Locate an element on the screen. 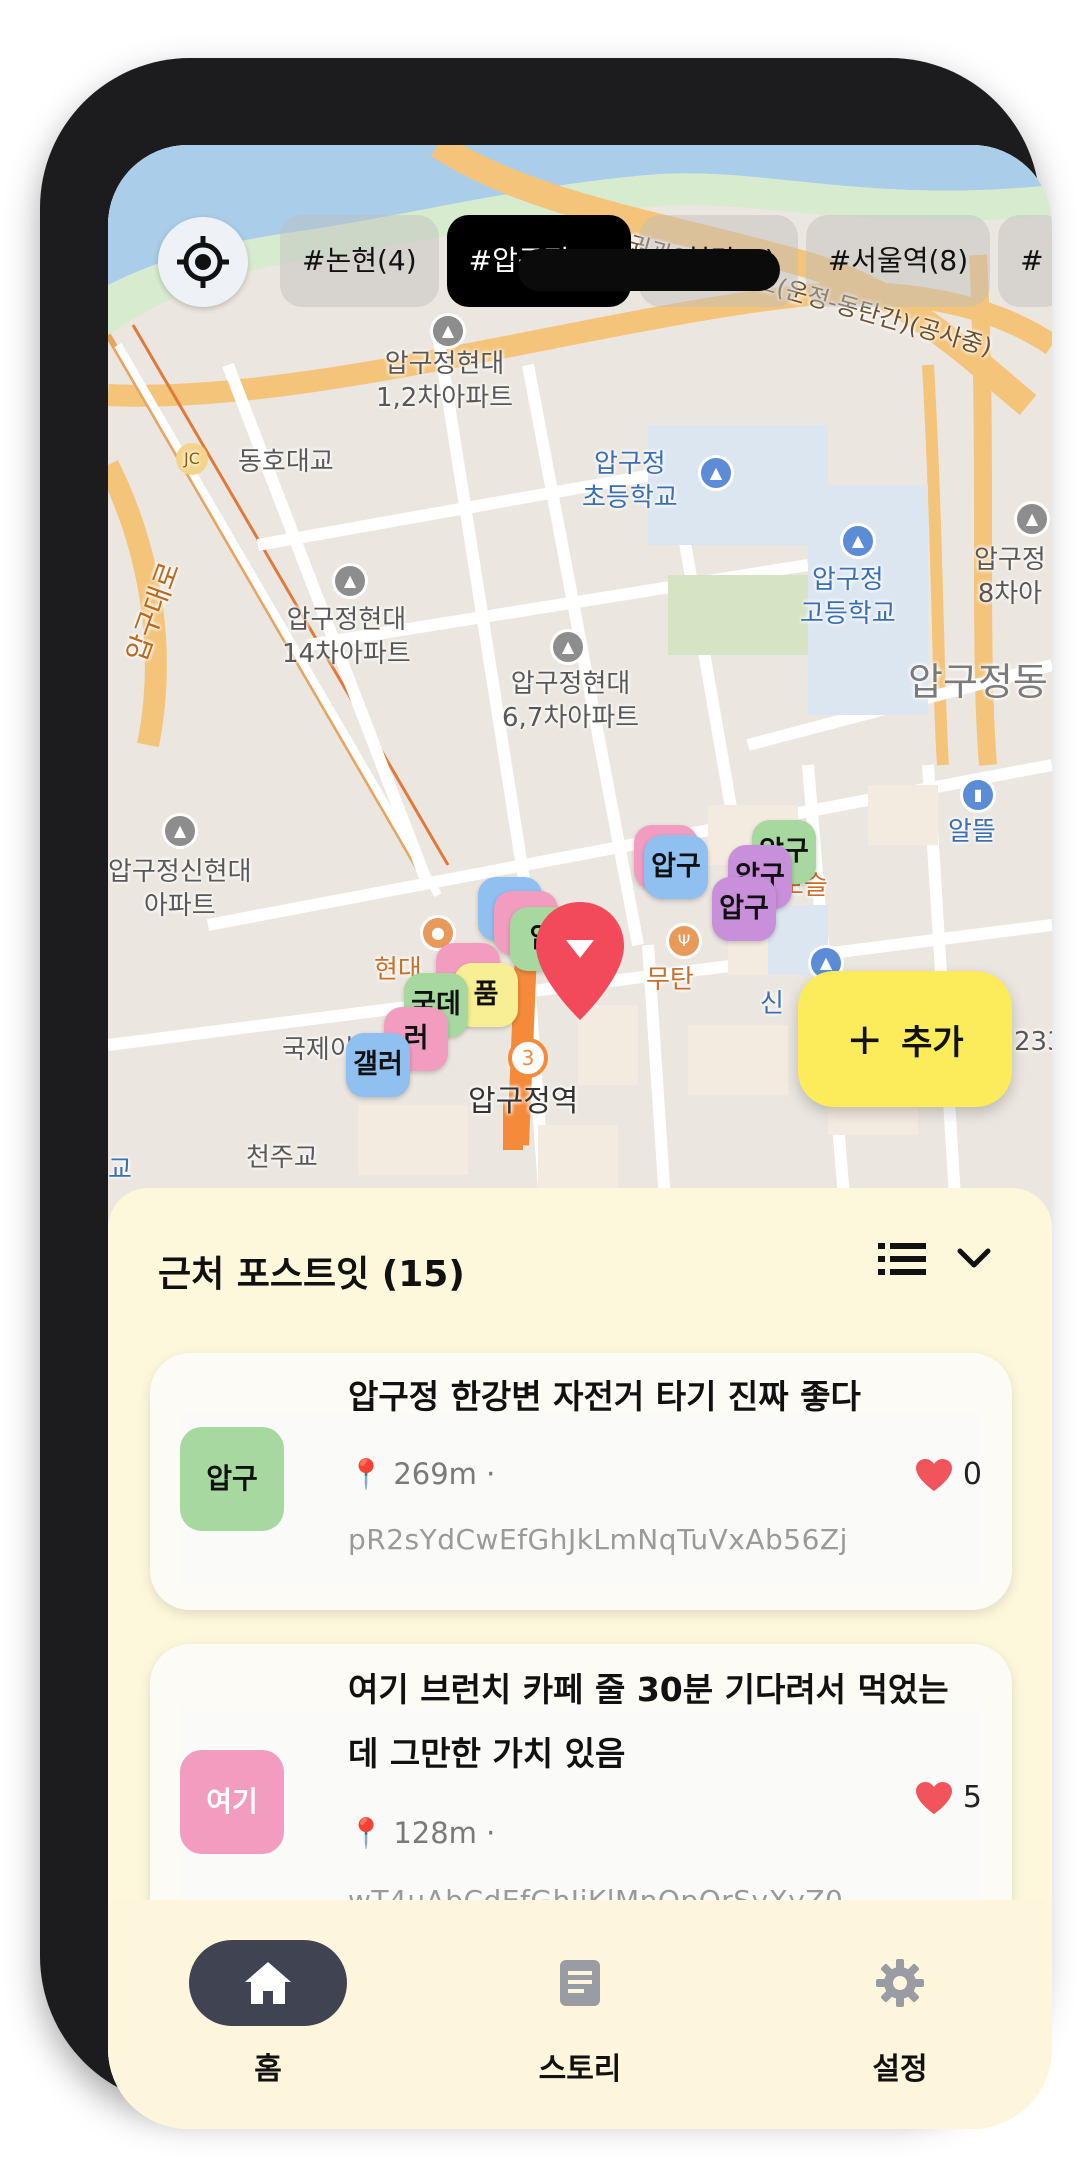 The image size is (1080, 2160). nav-story-label: 스토리 is located at coordinates (580, 2069).